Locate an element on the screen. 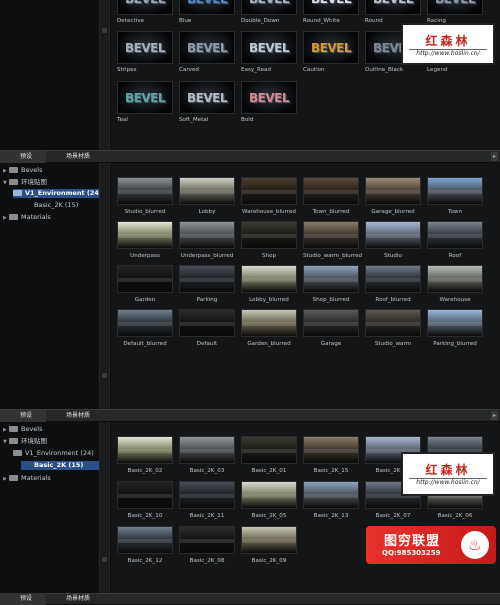 This screenshot has height=605, width=500. bevels-tree-scrollbar is located at coordinates (104, 75).